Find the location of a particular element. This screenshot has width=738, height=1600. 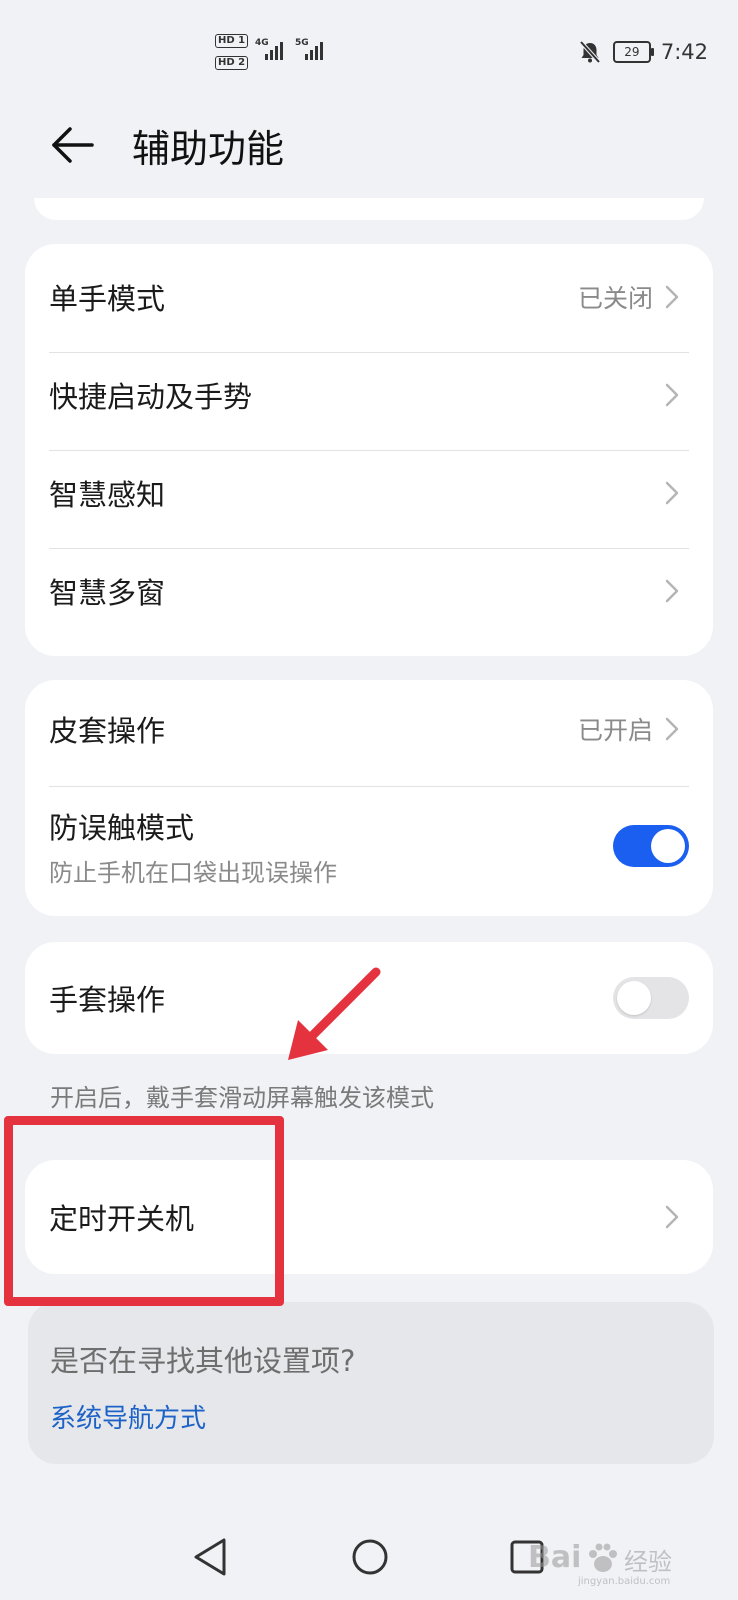

sim1-badge: HD 1 is located at coordinates (232, 41).